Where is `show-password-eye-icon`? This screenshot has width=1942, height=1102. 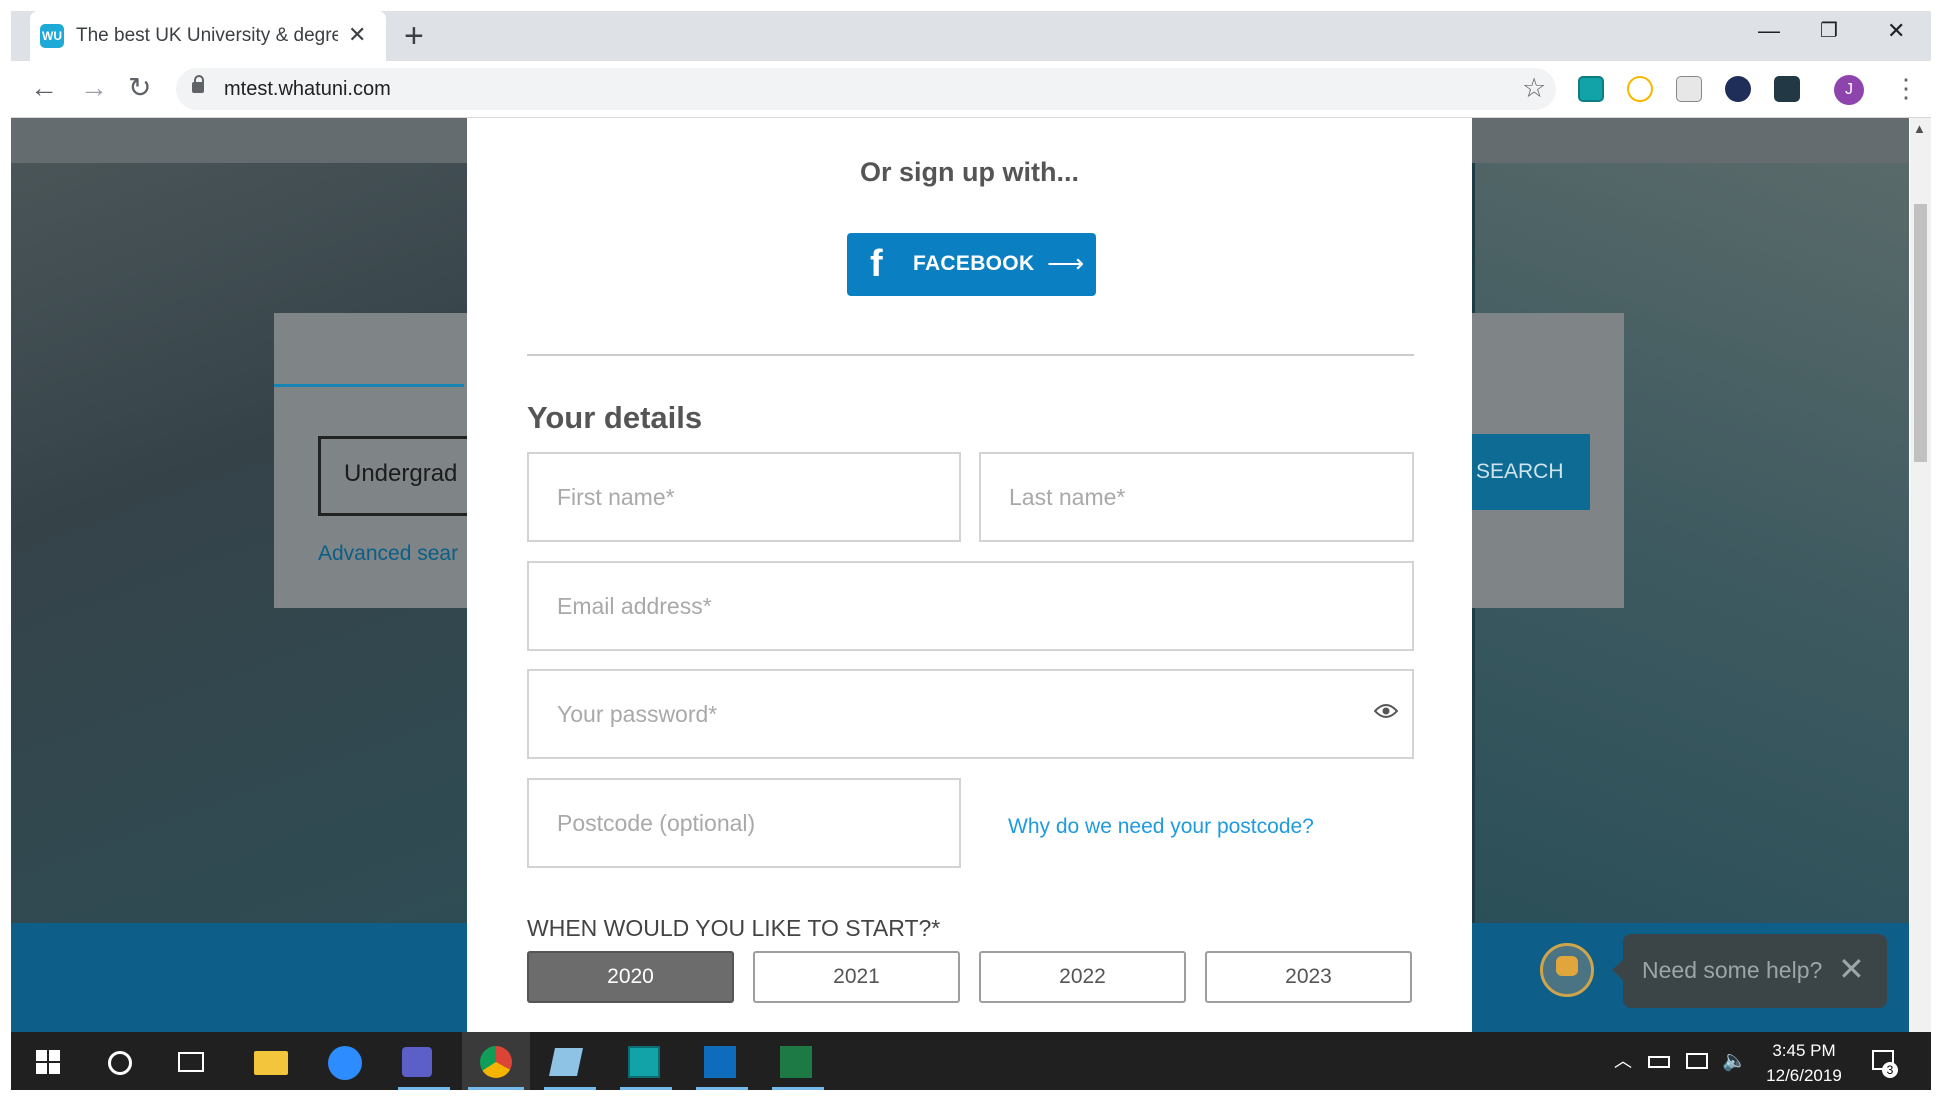 show-password-eye-icon is located at coordinates (1386, 711).